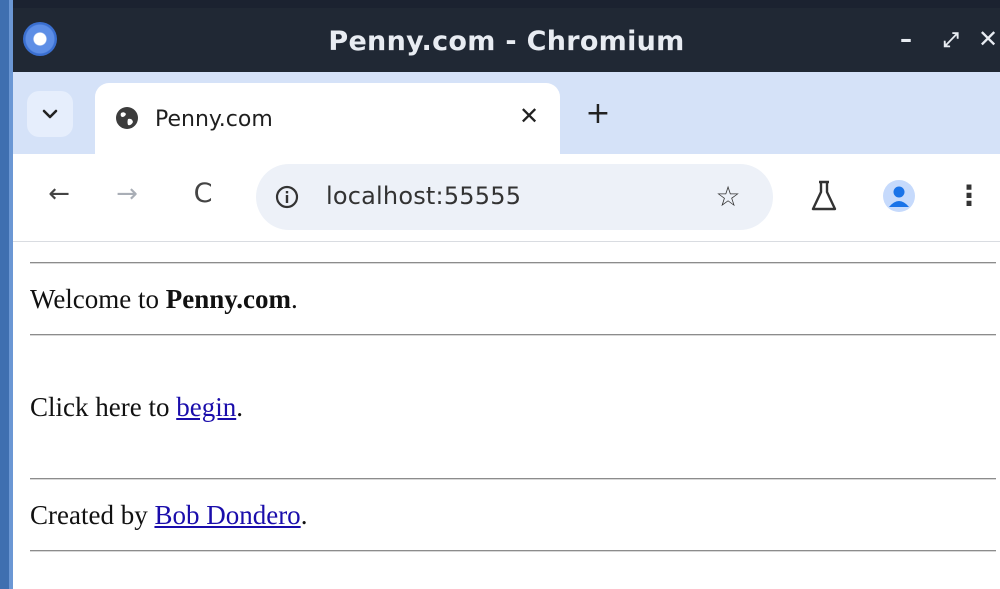 This screenshot has width=1000, height=589. What do you see at coordinates (294, 299) in the screenshot?
I see `welcome-suffix: .` at bounding box center [294, 299].